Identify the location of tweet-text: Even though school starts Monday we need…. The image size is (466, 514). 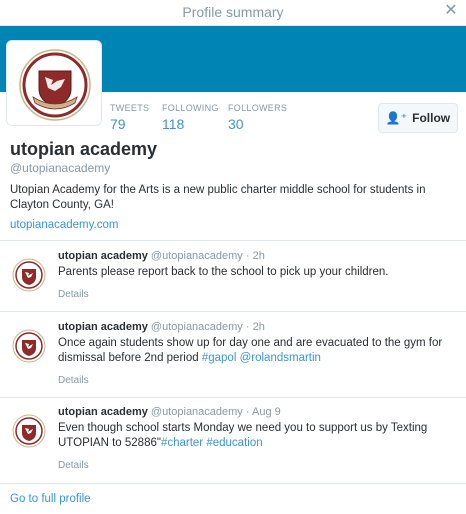
(258, 436).